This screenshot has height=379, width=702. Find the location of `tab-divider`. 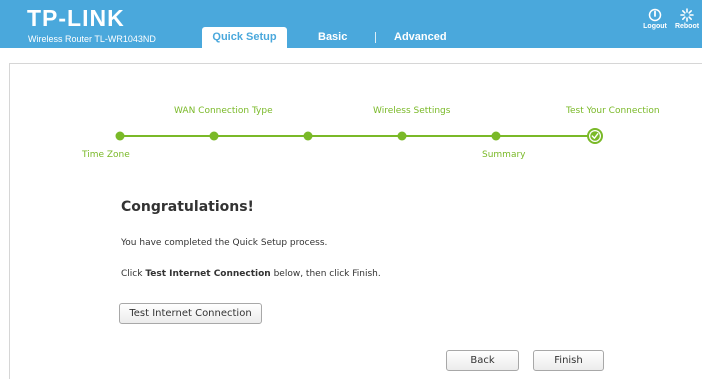

tab-divider is located at coordinates (375, 37).